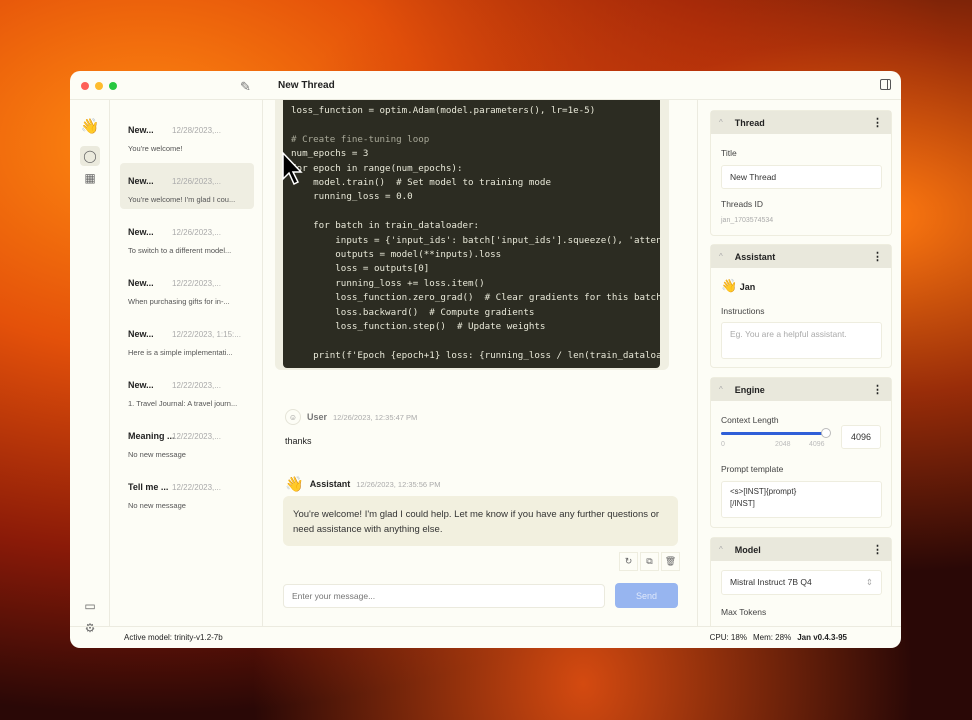  Describe the element at coordinates (750, 420) in the screenshot. I see `context-length-label: Context Length` at that location.